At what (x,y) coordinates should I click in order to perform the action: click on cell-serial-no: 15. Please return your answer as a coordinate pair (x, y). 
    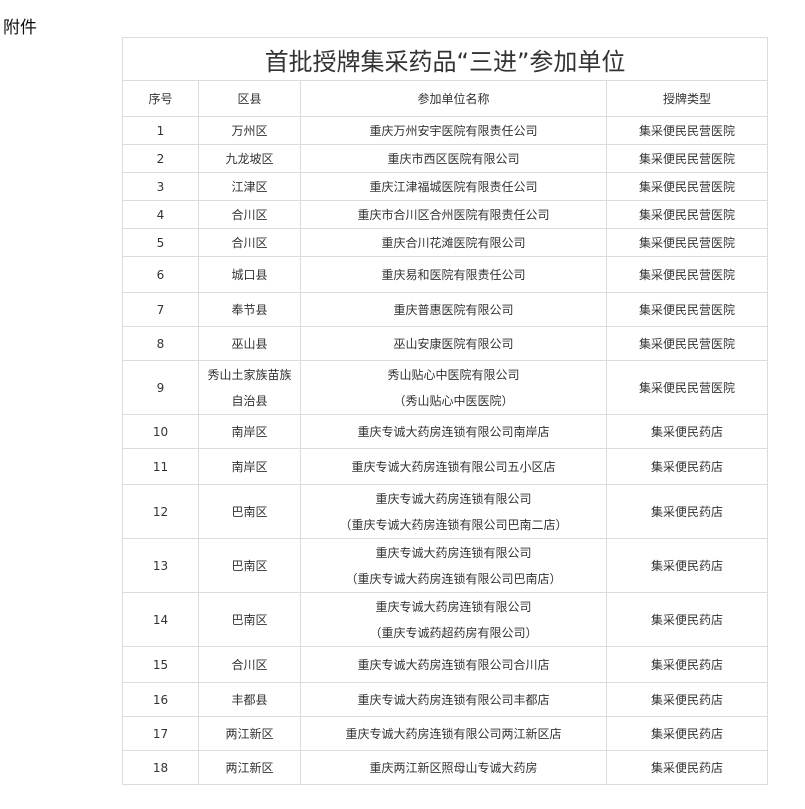
    Looking at the image, I should click on (160, 664).